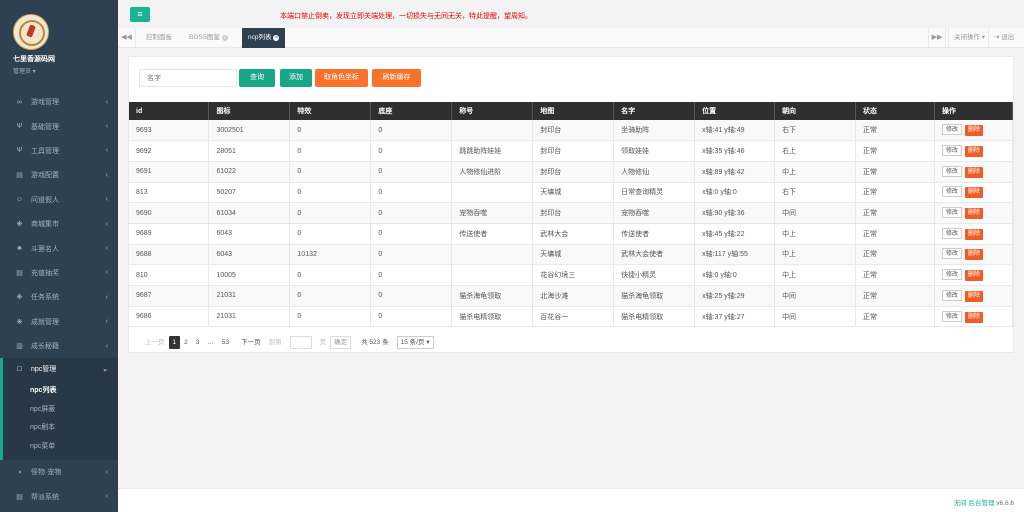  What do you see at coordinates (59, 200) in the screenshot?
I see `sidebar-item-4: ☺ 问道假人 ‹` at bounding box center [59, 200].